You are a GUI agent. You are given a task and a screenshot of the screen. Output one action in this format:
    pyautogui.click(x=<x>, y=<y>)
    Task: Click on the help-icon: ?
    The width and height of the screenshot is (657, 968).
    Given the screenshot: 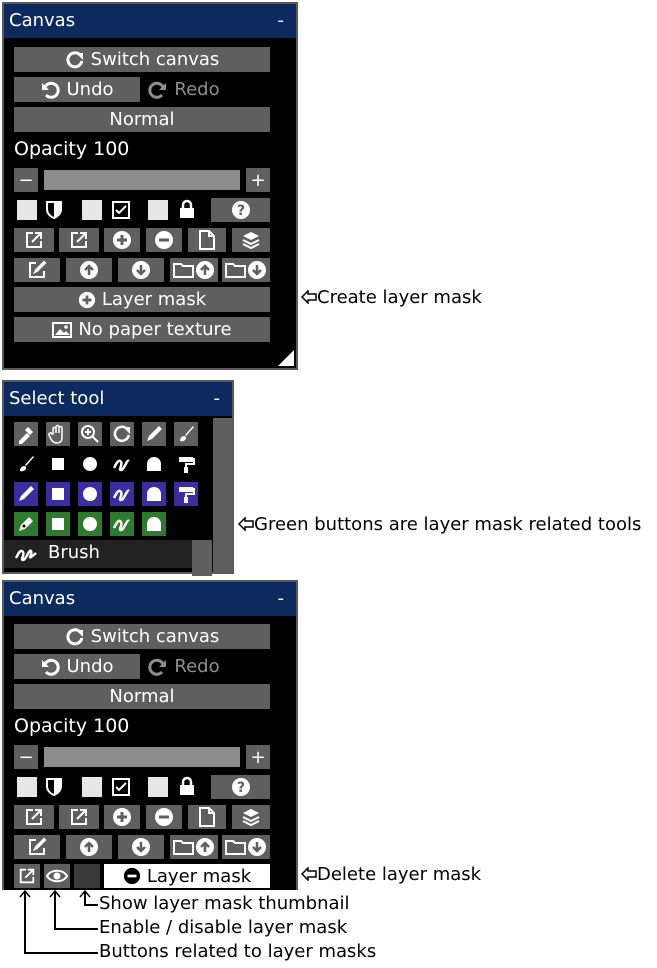 What is the action you would take?
    pyautogui.click(x=240, y=210)
    